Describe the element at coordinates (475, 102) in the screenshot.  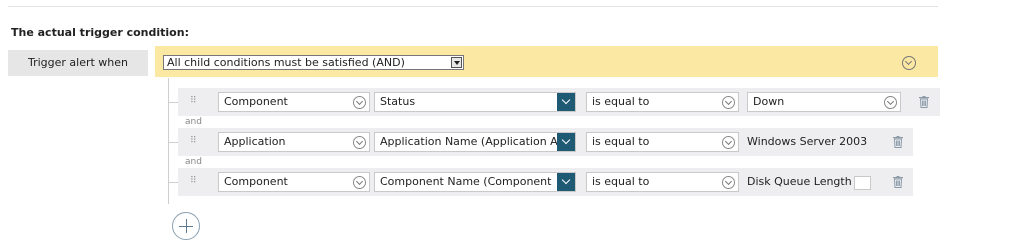
I see `property-select: Status` at that location.